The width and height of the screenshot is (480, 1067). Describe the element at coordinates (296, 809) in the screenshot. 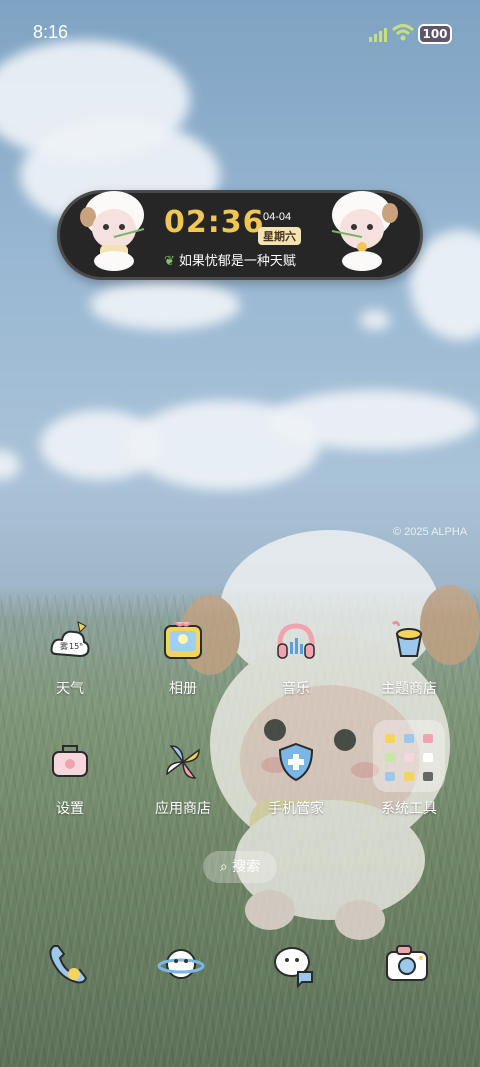

I see `app-label: 手机管家` at that location.